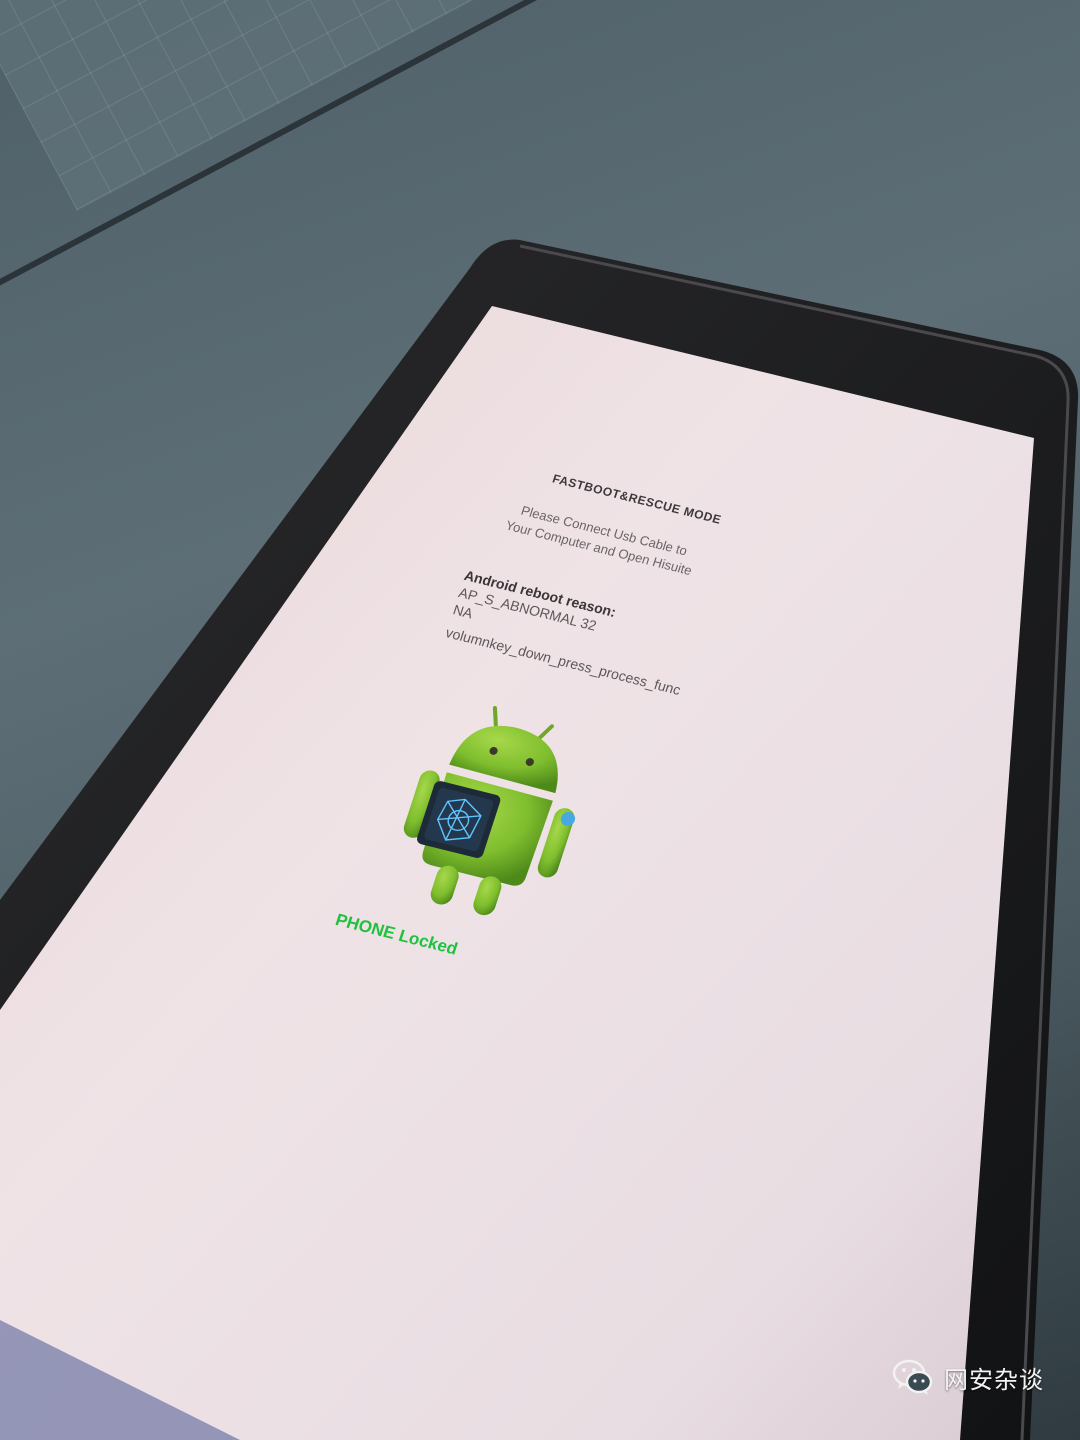  Describe the element at coordinates (463, 611) in the screenshot. I see `reboot-reason-na: NA` at that location.